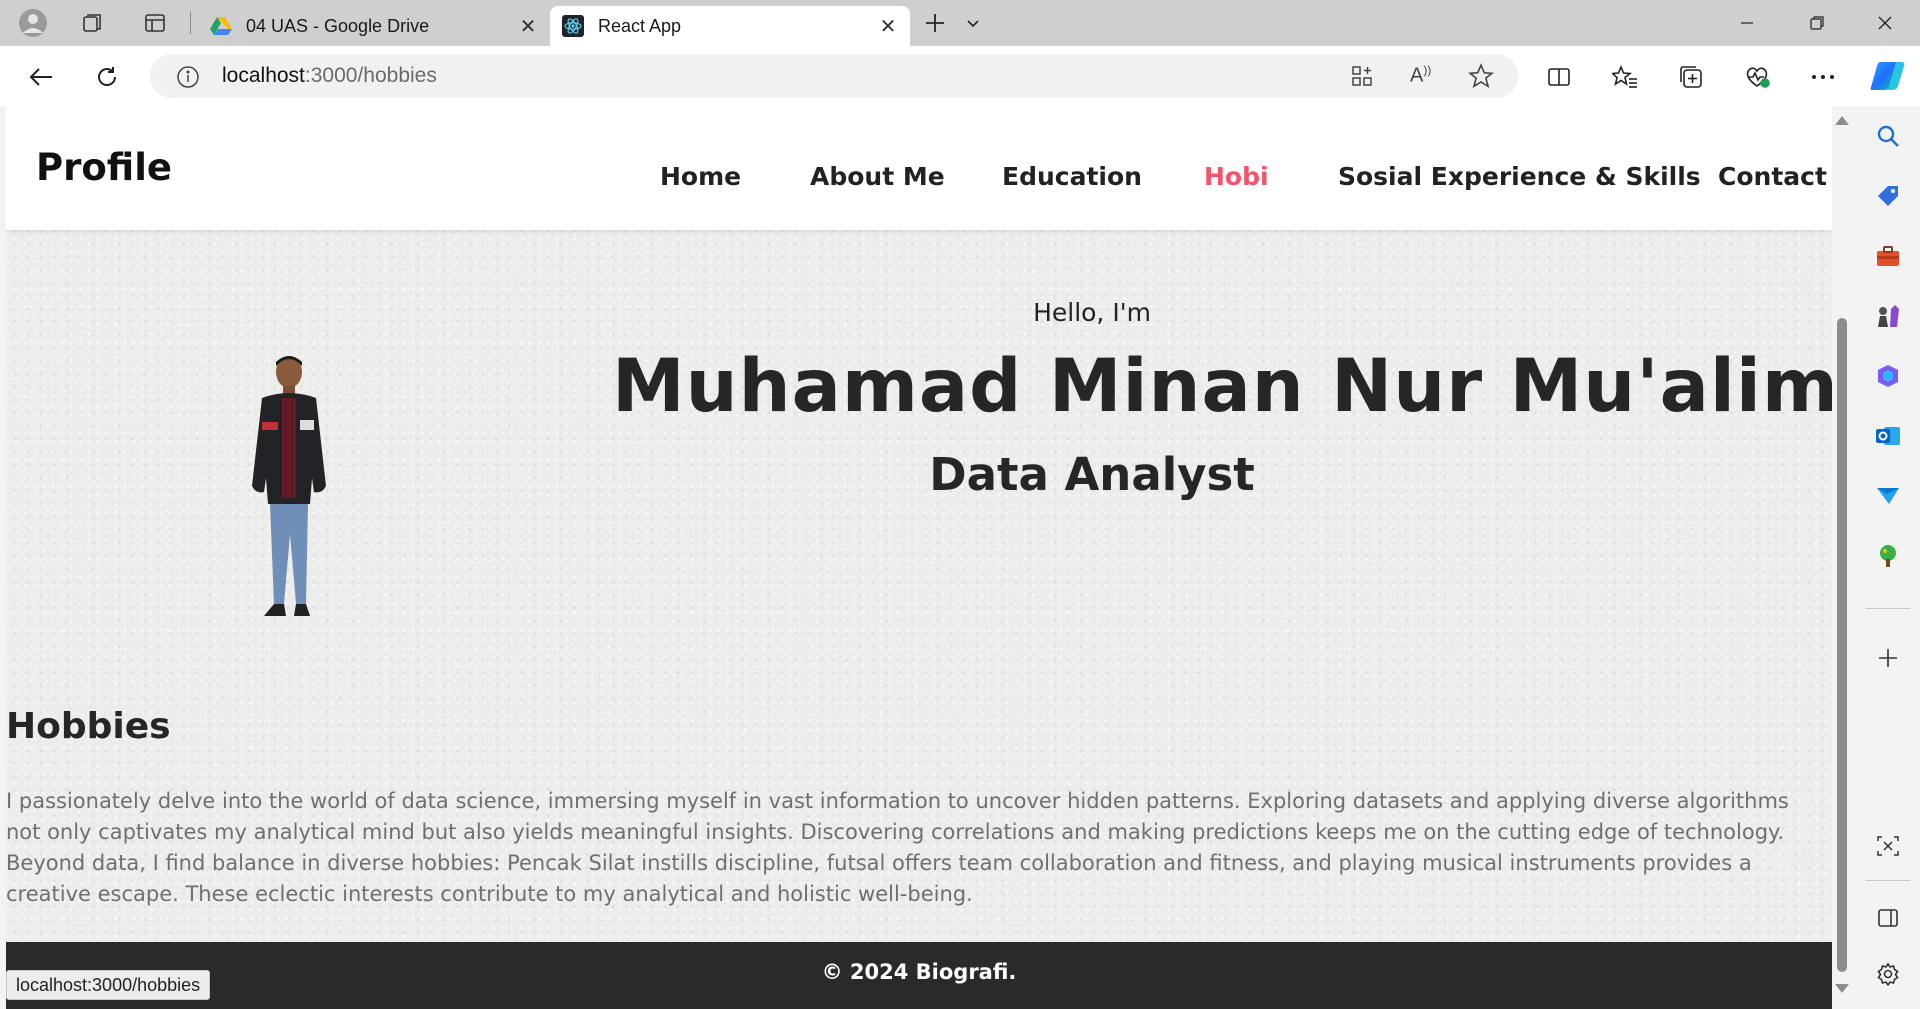  Describe the element at coordinates (1772, 176) in the screenshot. I see `nav-contact: Contact` at that location.